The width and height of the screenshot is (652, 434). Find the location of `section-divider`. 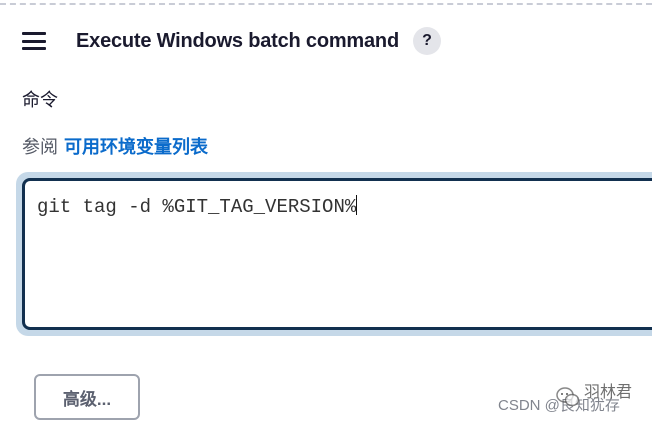

section-divider is located at coordinates (326, 4).